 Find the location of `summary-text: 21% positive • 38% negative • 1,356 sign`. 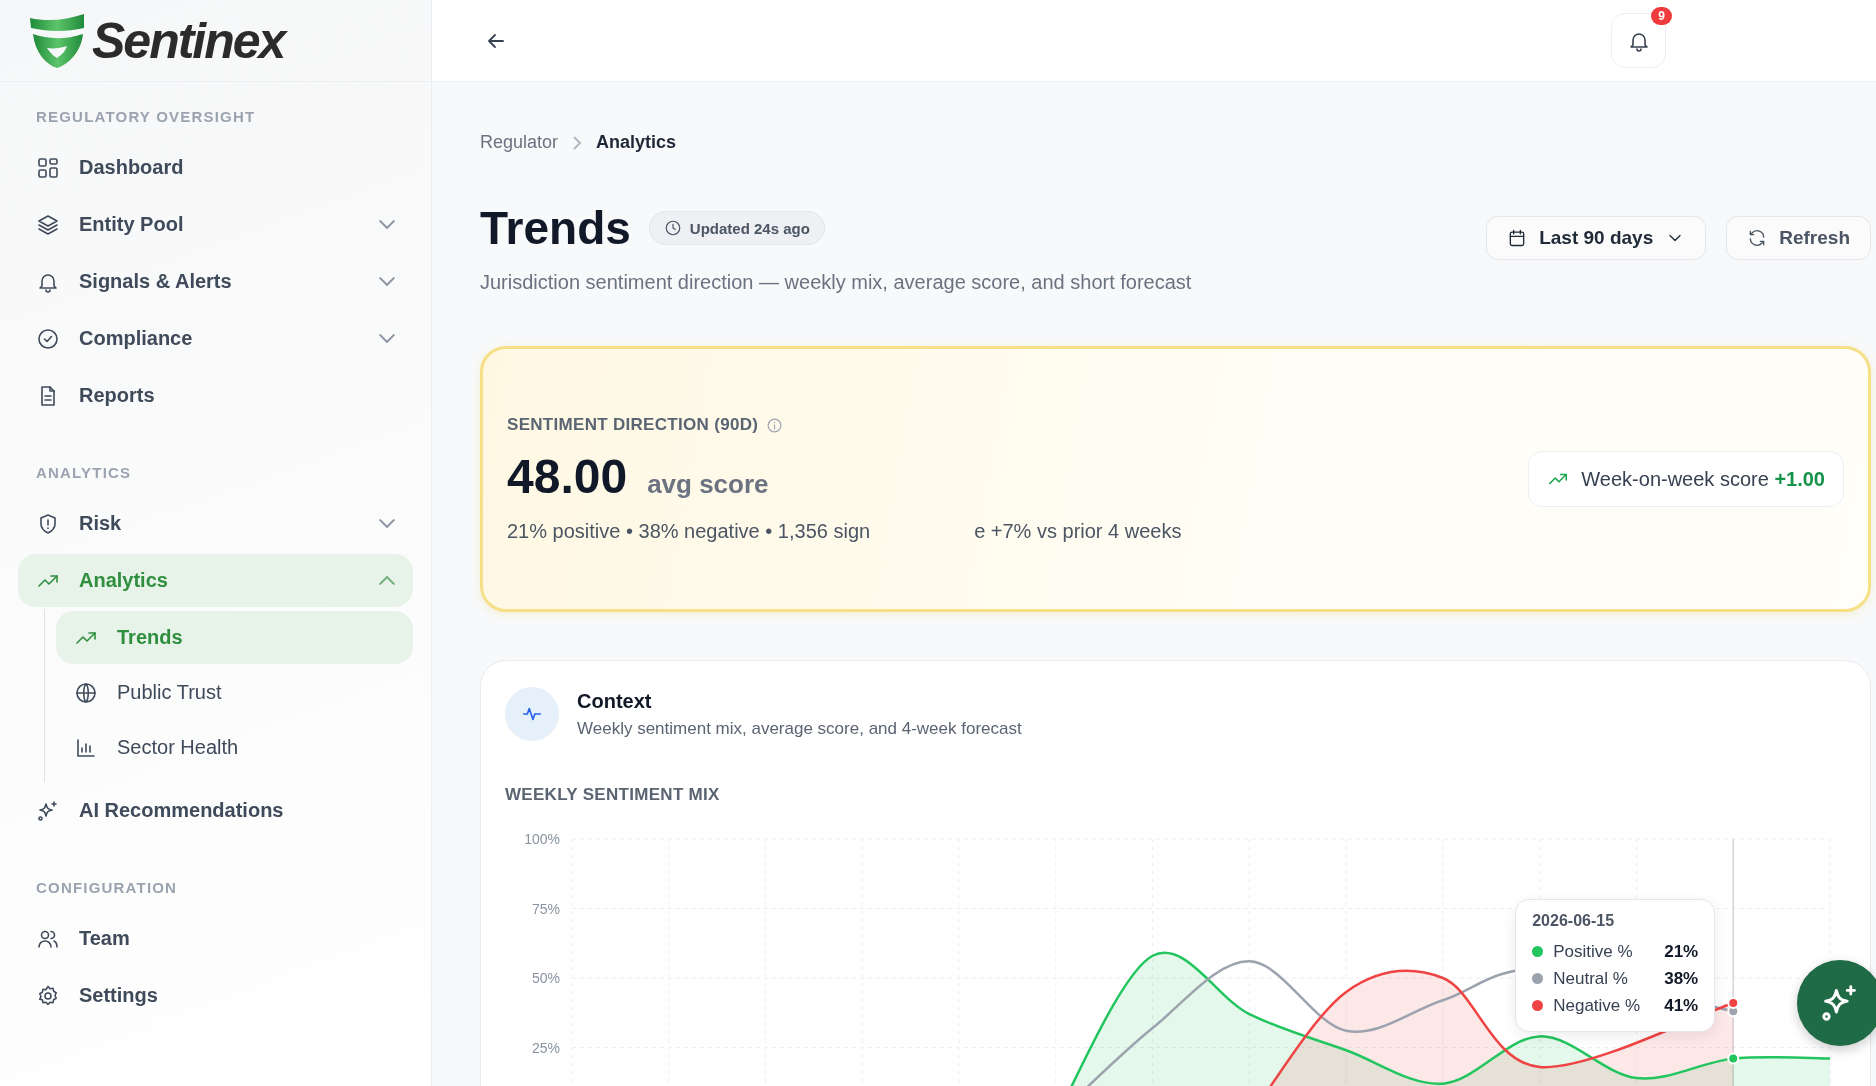

summary-text: 21% positive • 38% negative • 1,356 sign is located at coordinates (689, 531).